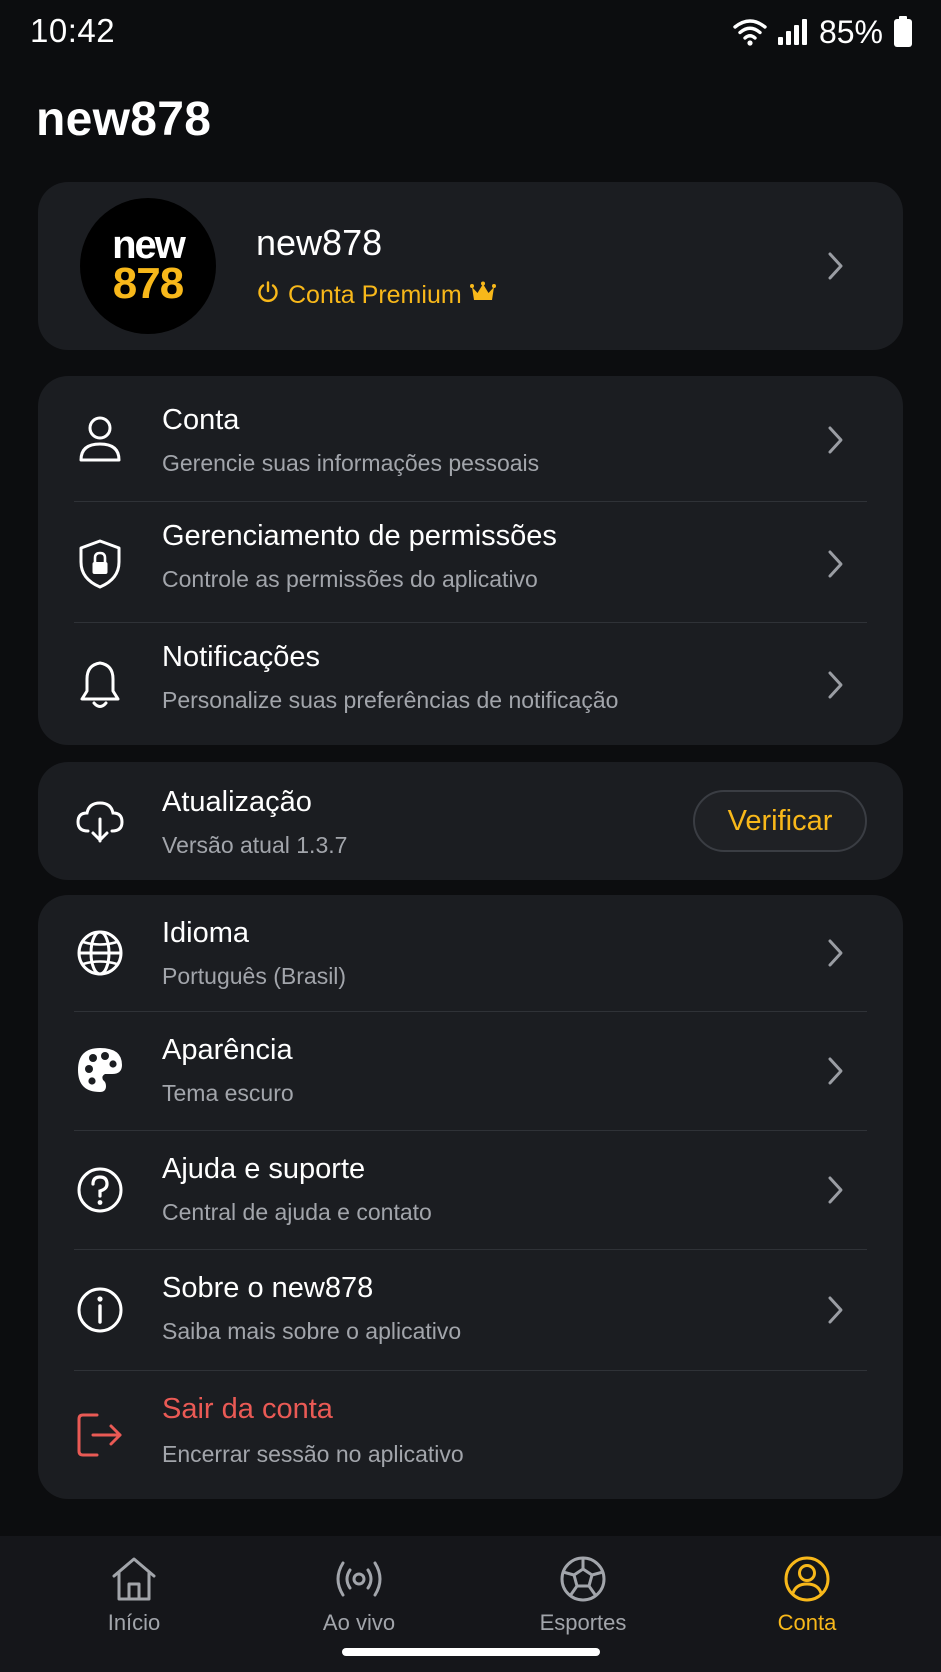  I want to click on logout-icon, so click(100, 1435).